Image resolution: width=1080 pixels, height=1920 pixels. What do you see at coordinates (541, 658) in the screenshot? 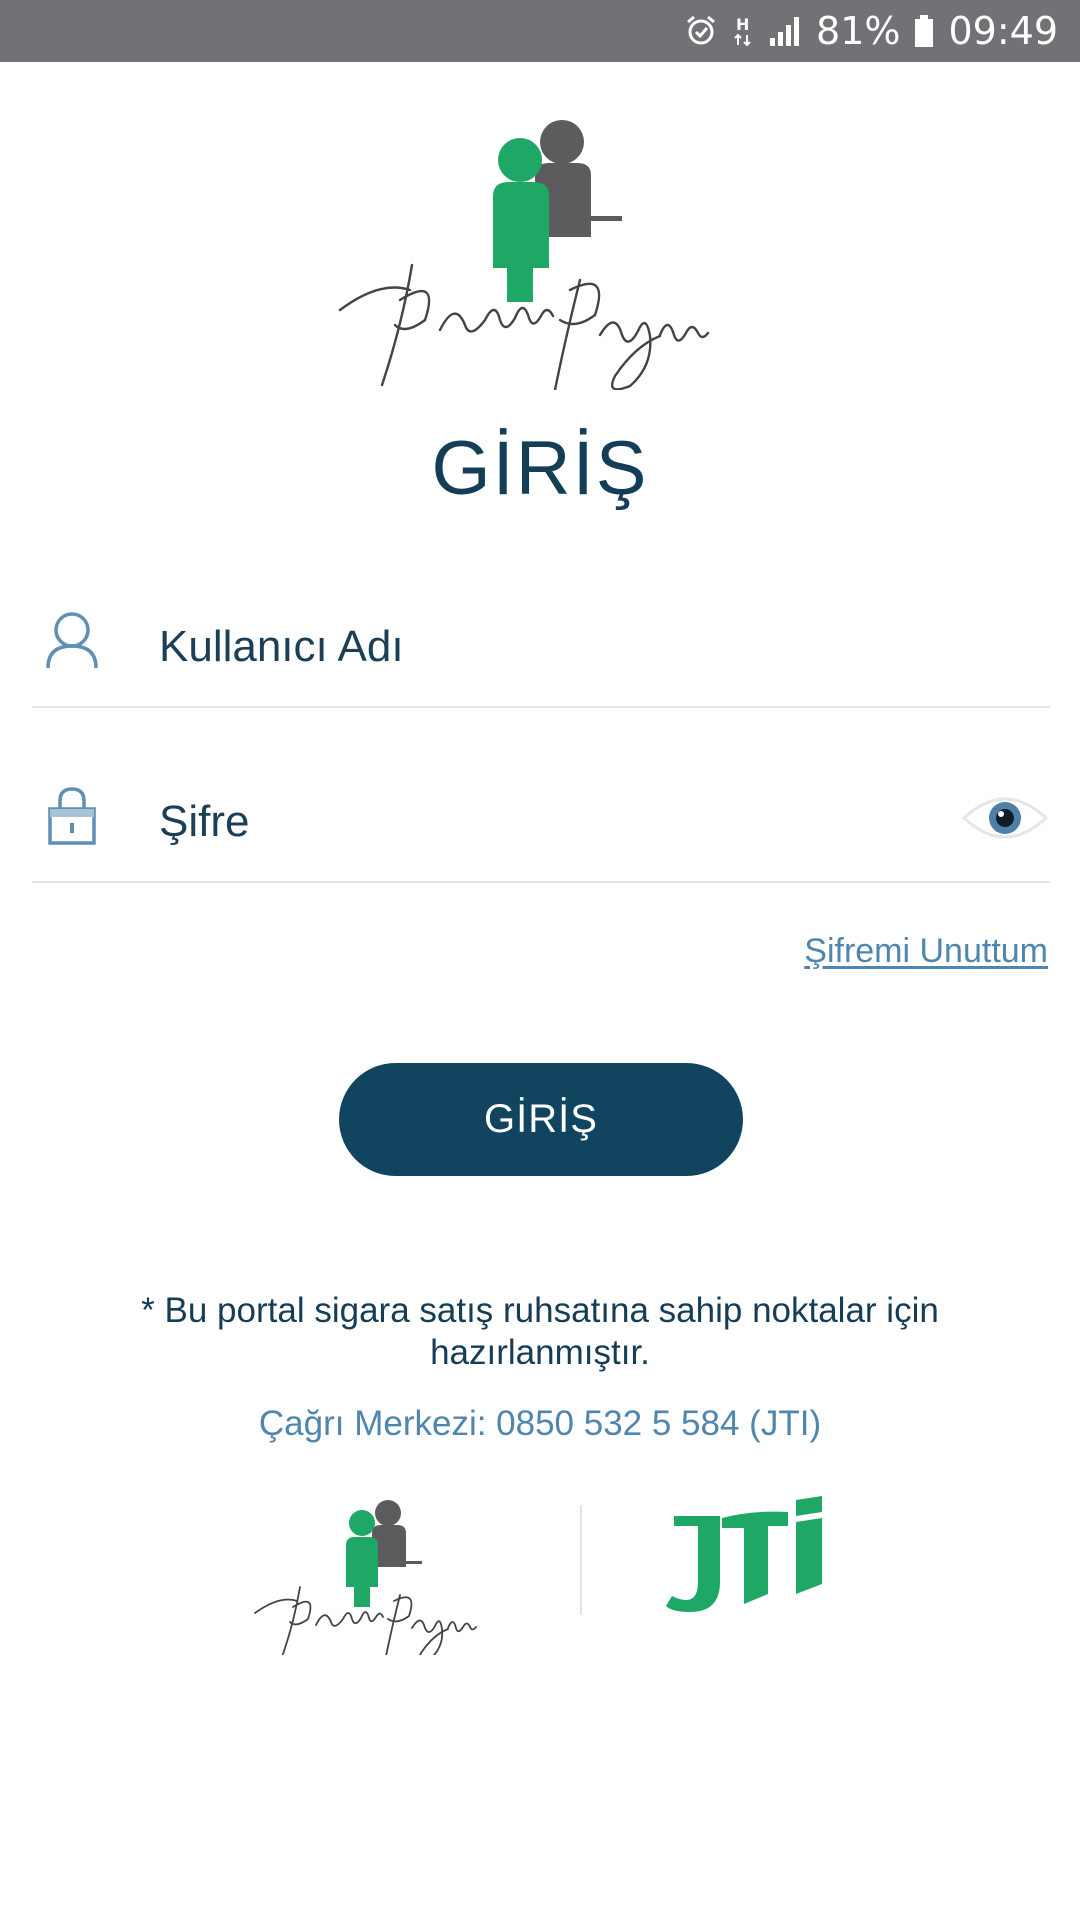
I see `username-field: Kullanıcı Adı` at bounding box center [541, 658].